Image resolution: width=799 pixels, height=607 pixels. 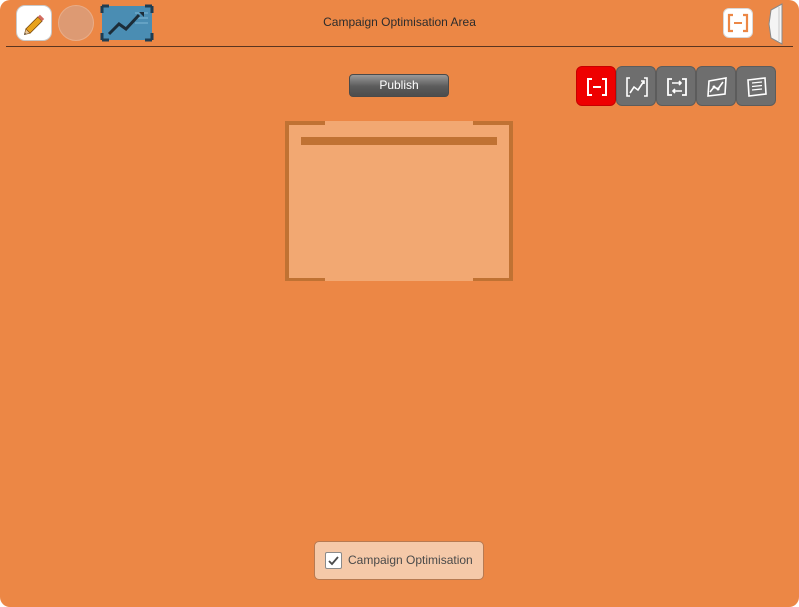 I want to click on publish-button: Publish, so click(x=399, y=85).